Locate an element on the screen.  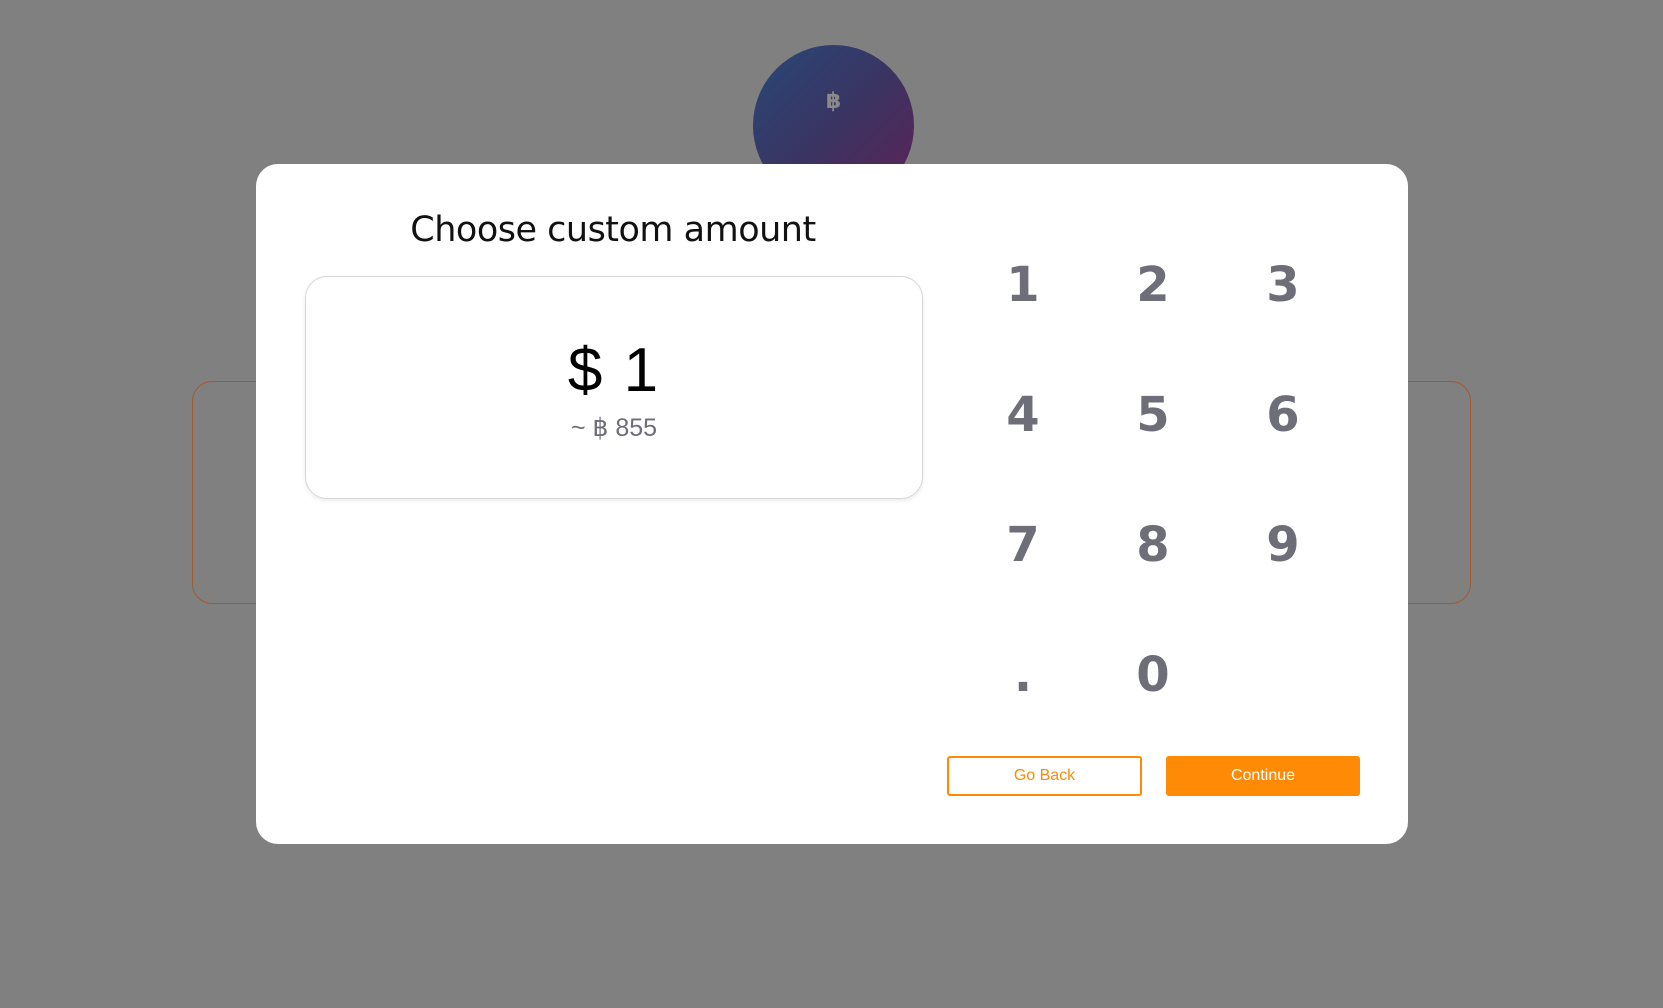
number-keypad: 1 2 3 4 5 6 7 8 9 . 0 is located at coordinates (1153, 480).